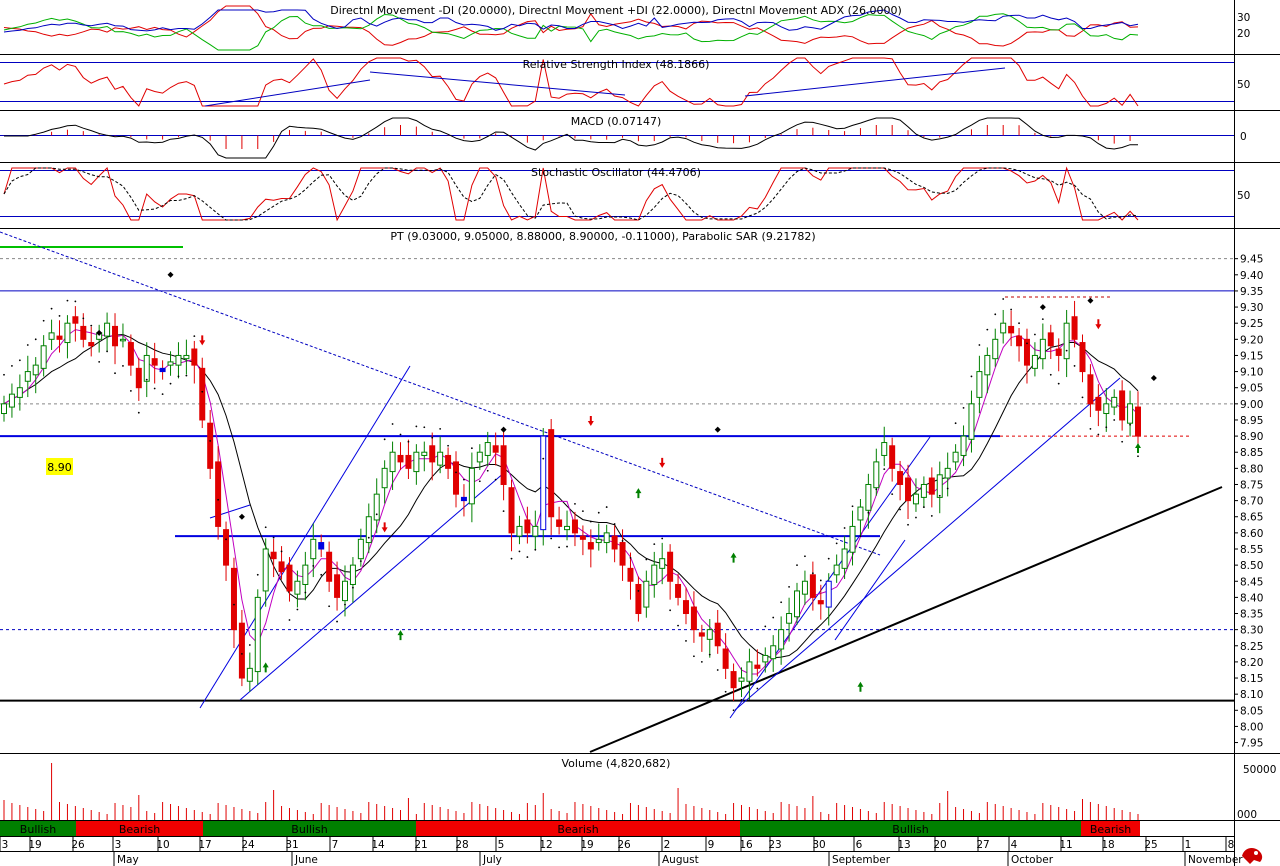 This screenshot has height=866, width=1280. Describe the element at coordinates (545, 845) in the screenshot. I see `date-label: 12` at that location.